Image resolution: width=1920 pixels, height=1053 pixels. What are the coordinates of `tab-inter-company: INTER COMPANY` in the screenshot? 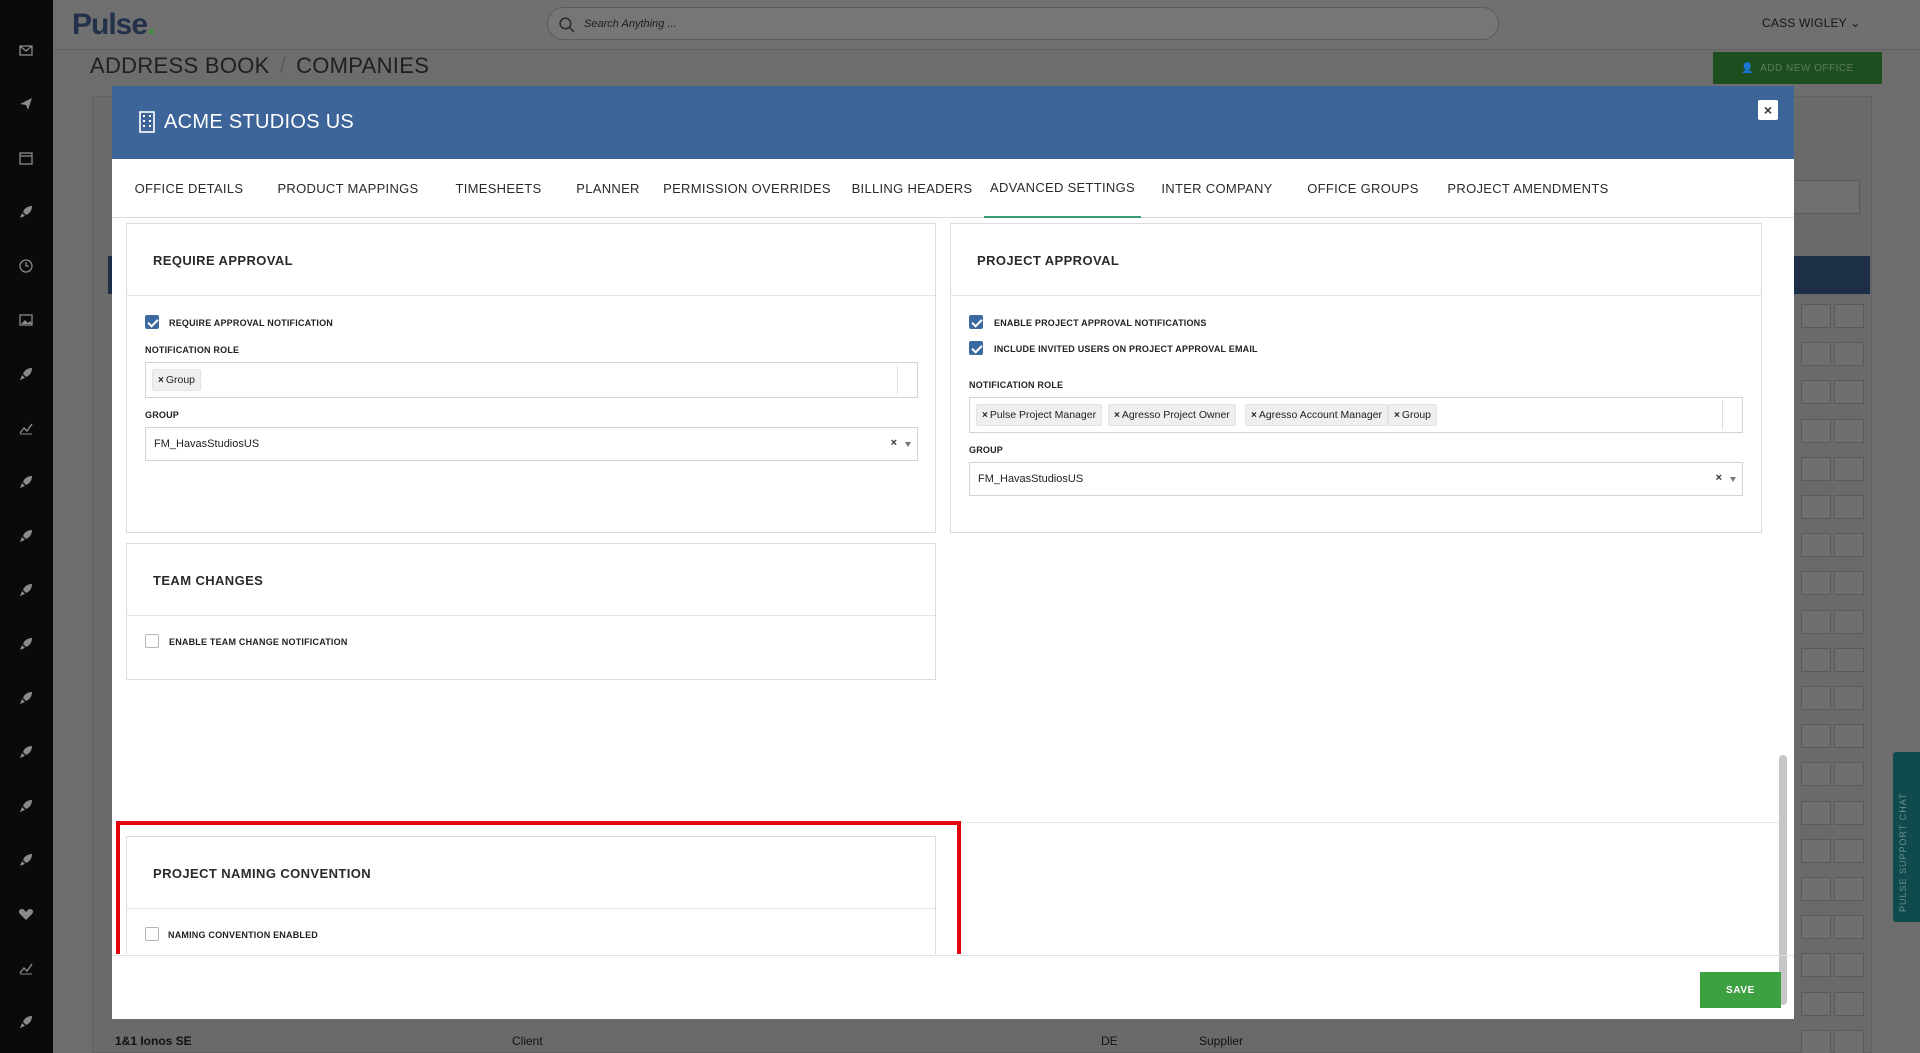 It's located at (1217, 188).